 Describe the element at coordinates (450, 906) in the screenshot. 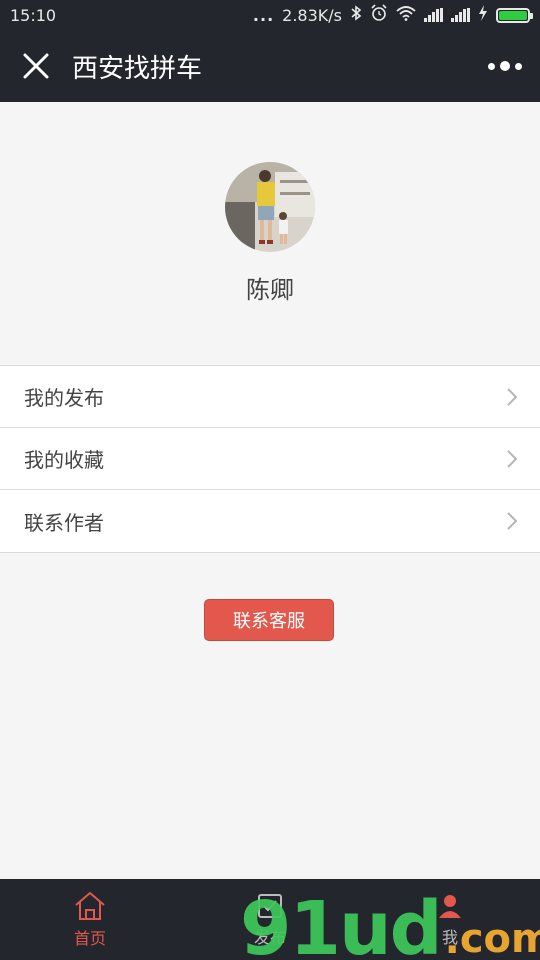

I see `user-icon` at that location.